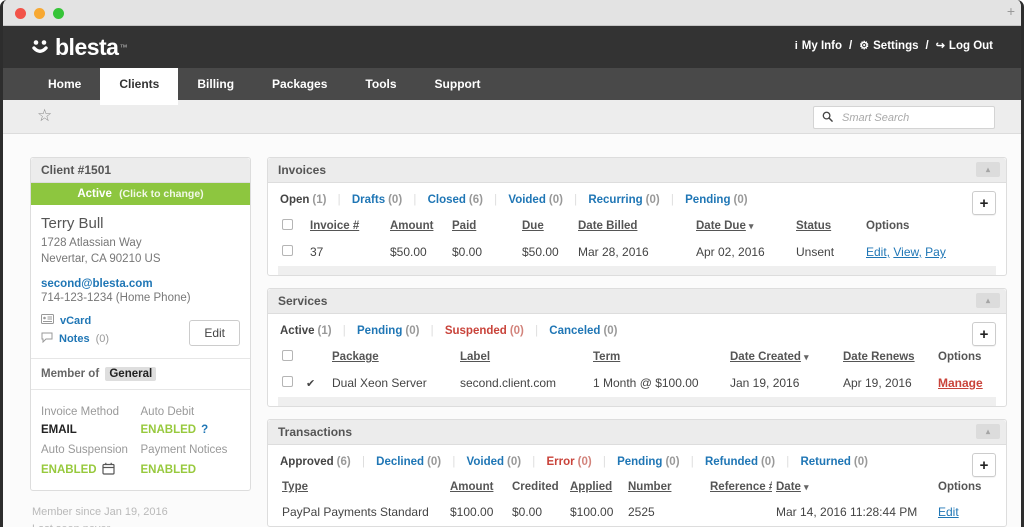 The image size is (1024, 527). What do you see at coordinates (69, 470) in the screenshot?
I see `auto-suspension-status: ENABLED` at bounding box center [69, 470].